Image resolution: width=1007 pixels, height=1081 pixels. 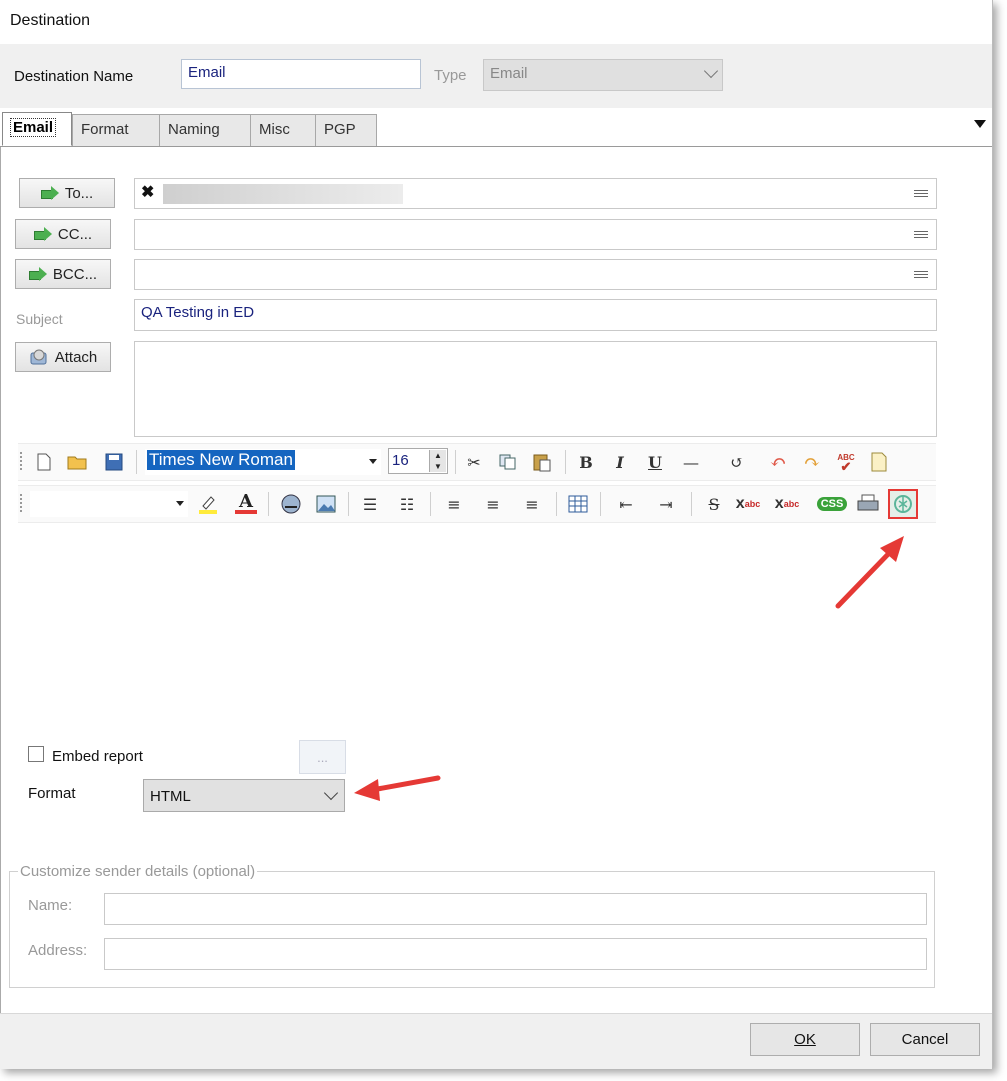 I want to click on css-label: CSS, so click(x=832, y=504).